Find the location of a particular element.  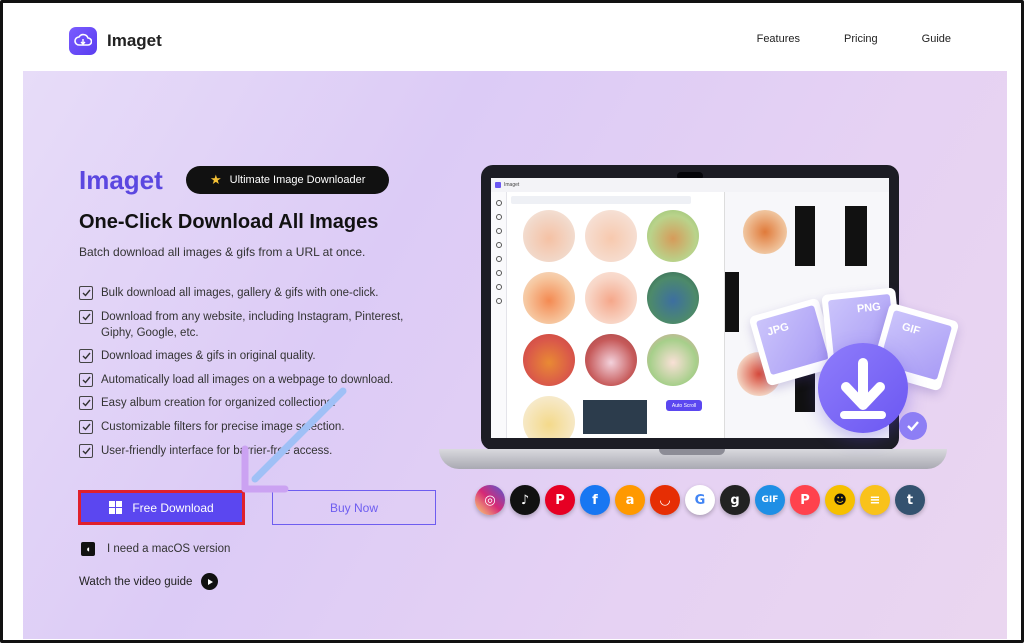

hero-brand: Imaget is located at coordinates (121, 180).